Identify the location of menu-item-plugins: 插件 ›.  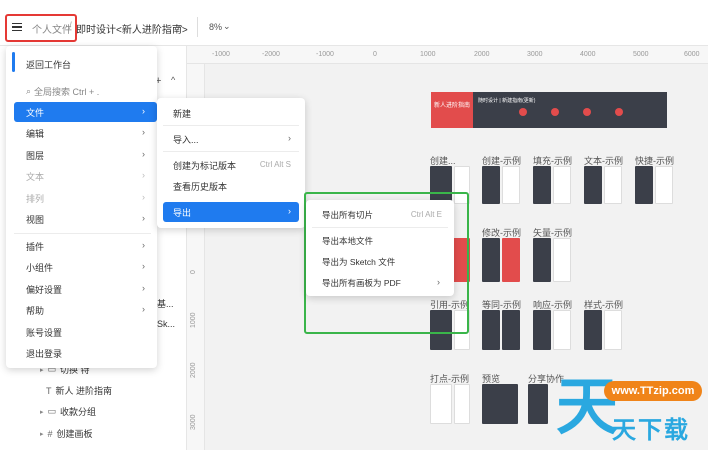
(85, 246).